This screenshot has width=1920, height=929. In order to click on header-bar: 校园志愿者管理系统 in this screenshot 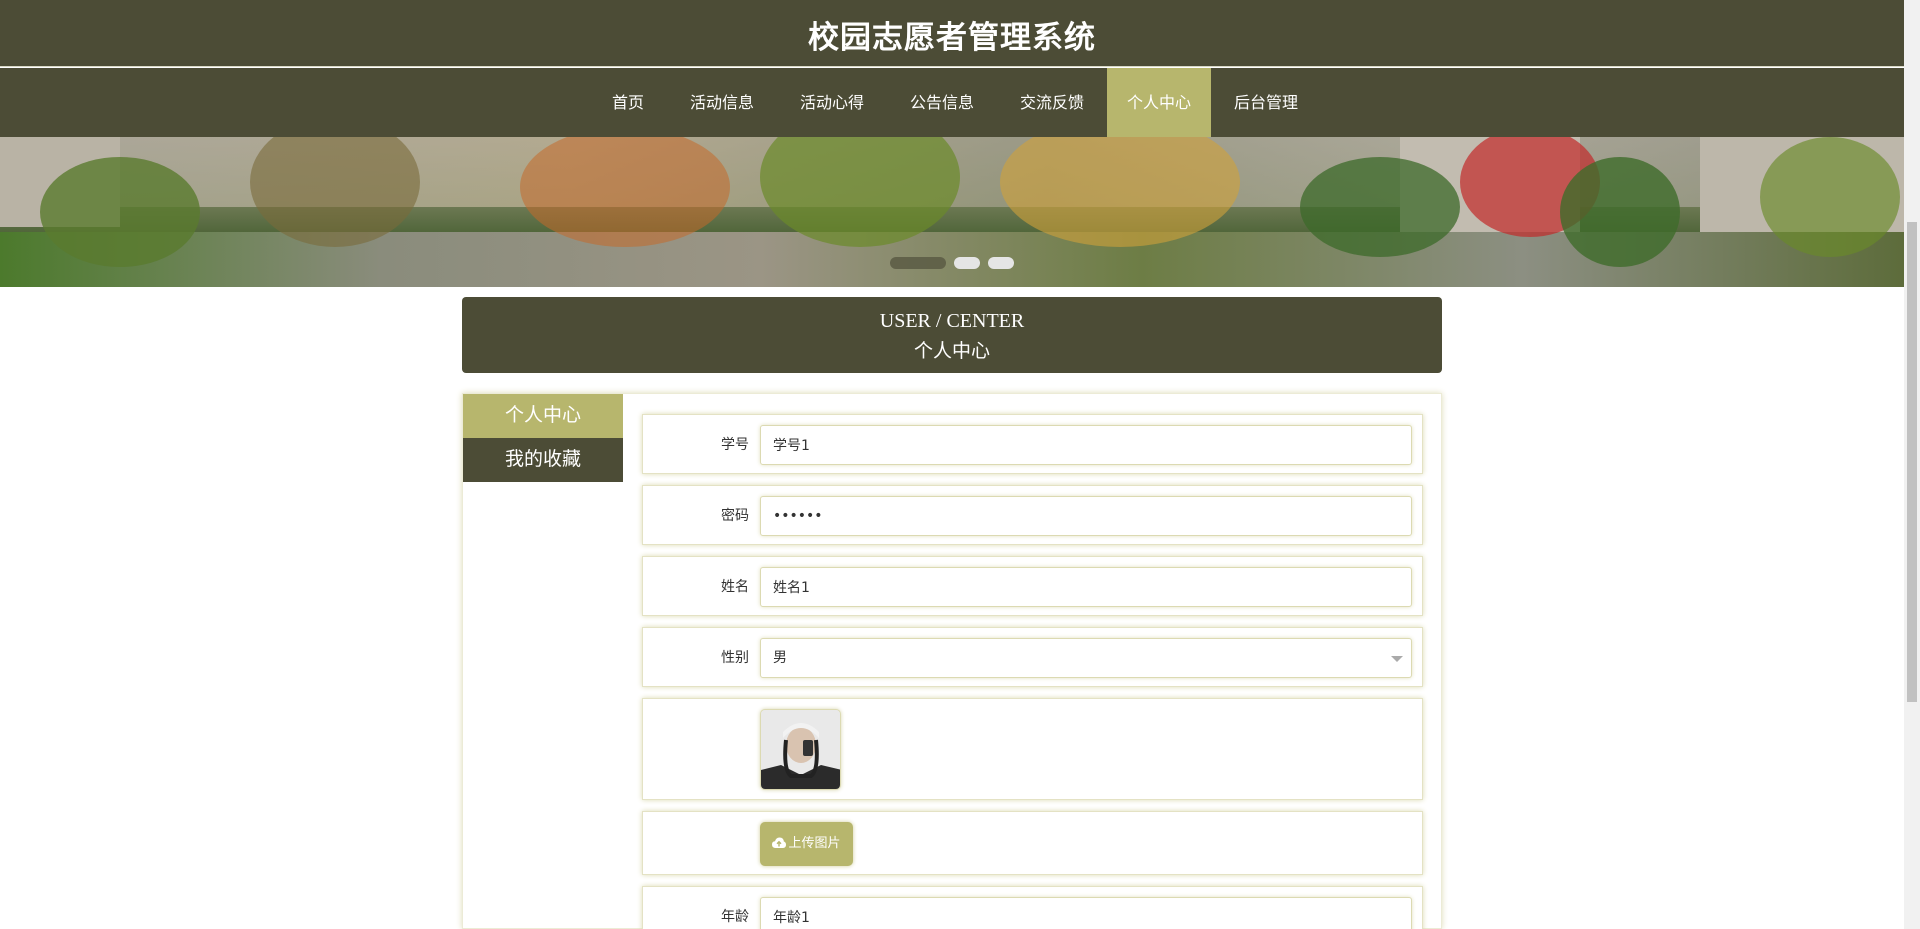, I will do `click(952, 33)`.